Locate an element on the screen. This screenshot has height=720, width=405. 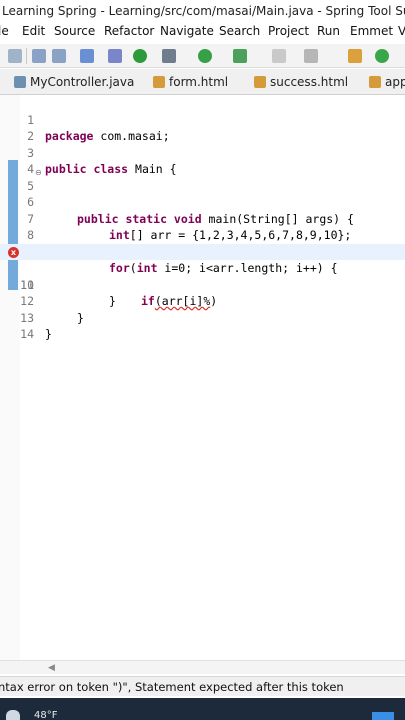
menu-search: Search is located at coordinates (239, 31).